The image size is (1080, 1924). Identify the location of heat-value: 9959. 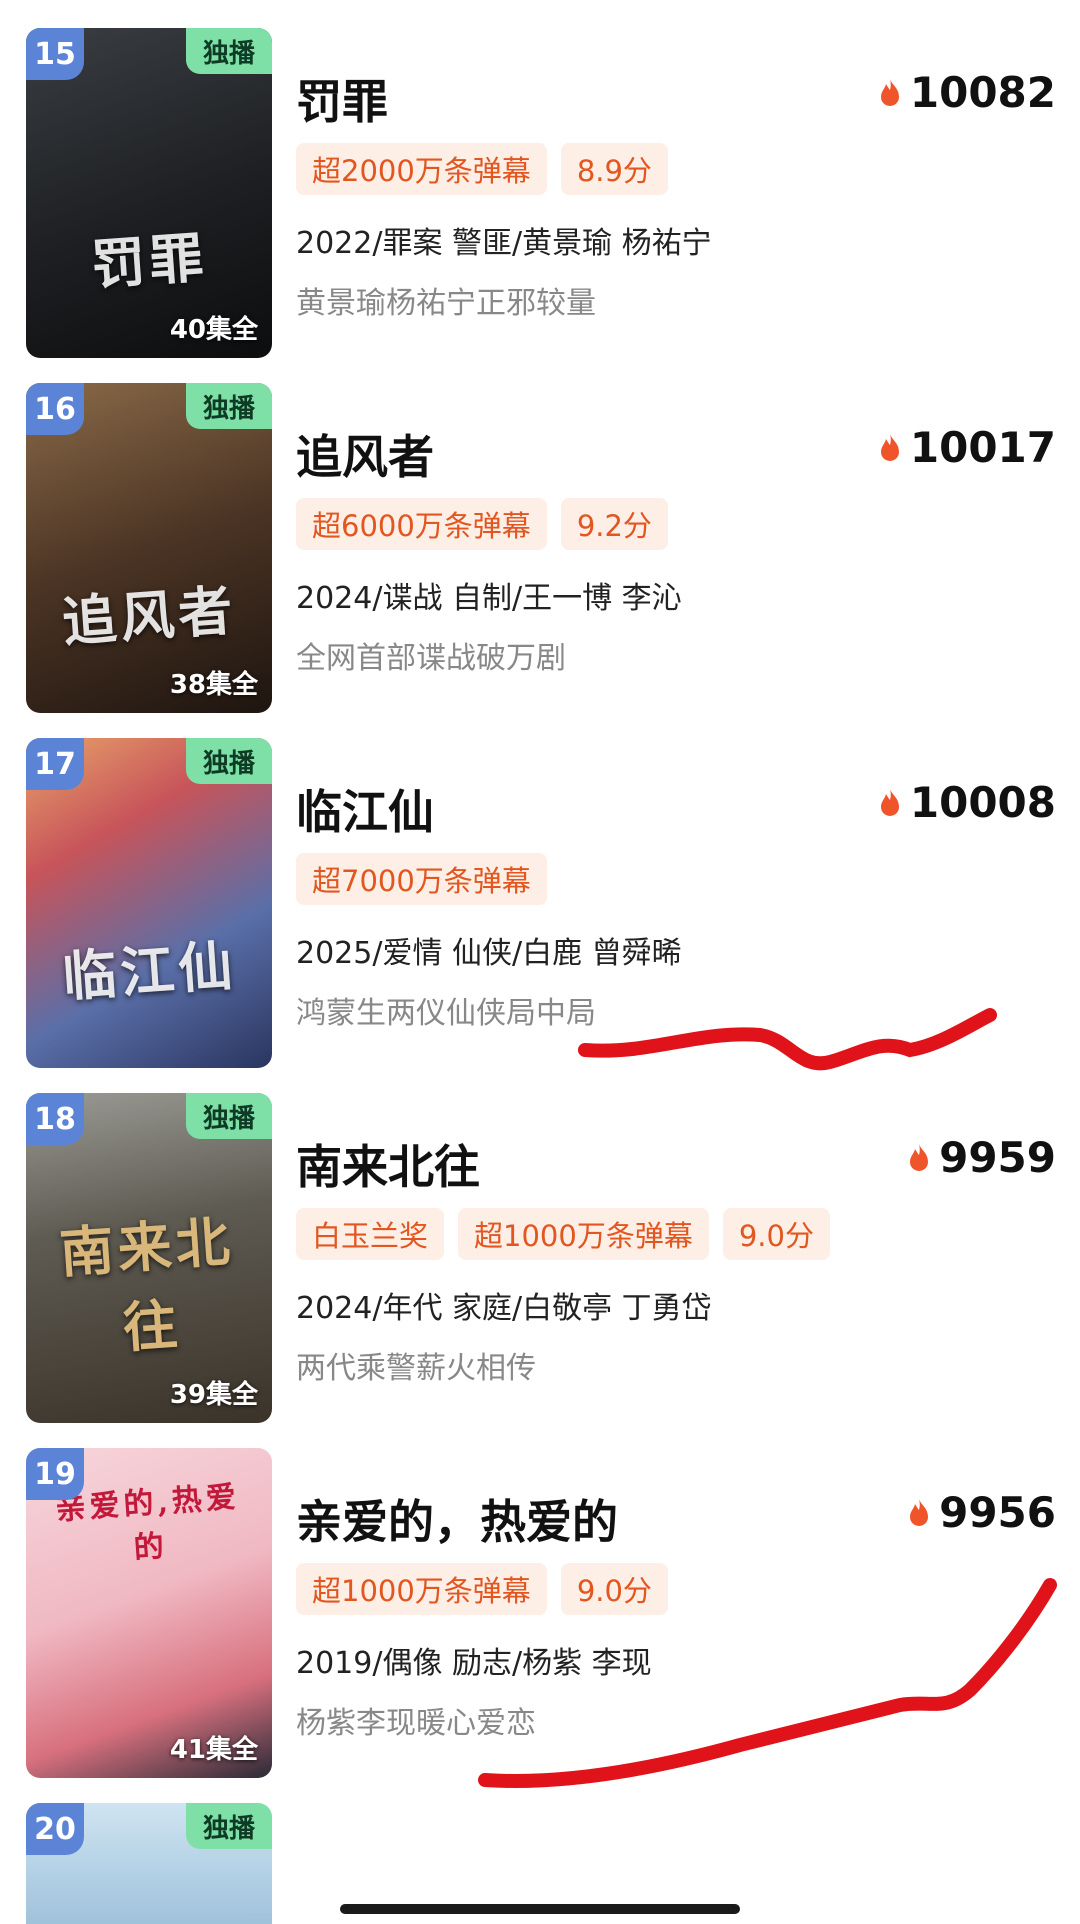
(997, 1157).